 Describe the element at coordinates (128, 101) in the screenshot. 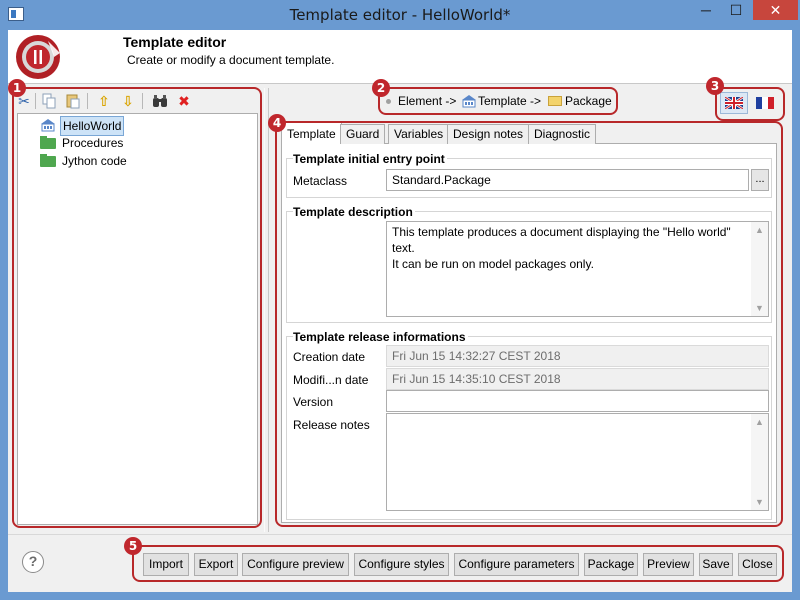

I see `arrow-down-icon: ⇩` at that location.